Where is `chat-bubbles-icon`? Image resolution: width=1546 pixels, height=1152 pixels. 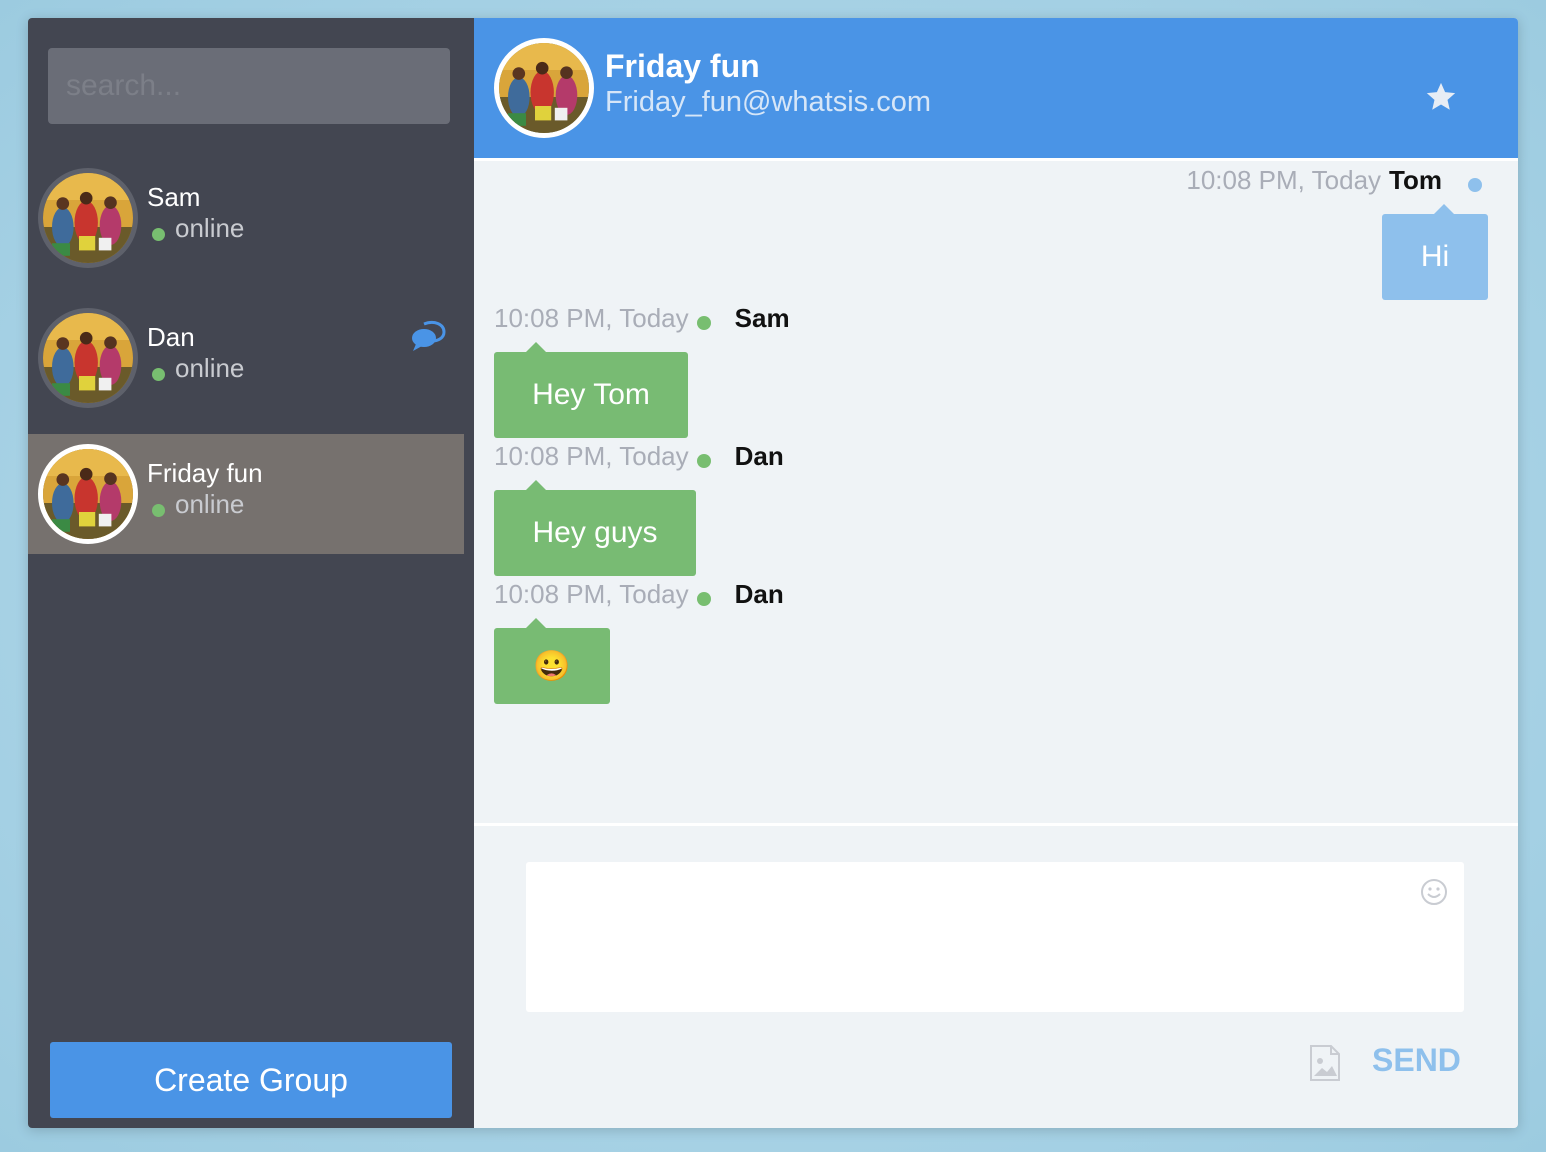
chat-bubbles-icon is located at coordinates (429, 335).